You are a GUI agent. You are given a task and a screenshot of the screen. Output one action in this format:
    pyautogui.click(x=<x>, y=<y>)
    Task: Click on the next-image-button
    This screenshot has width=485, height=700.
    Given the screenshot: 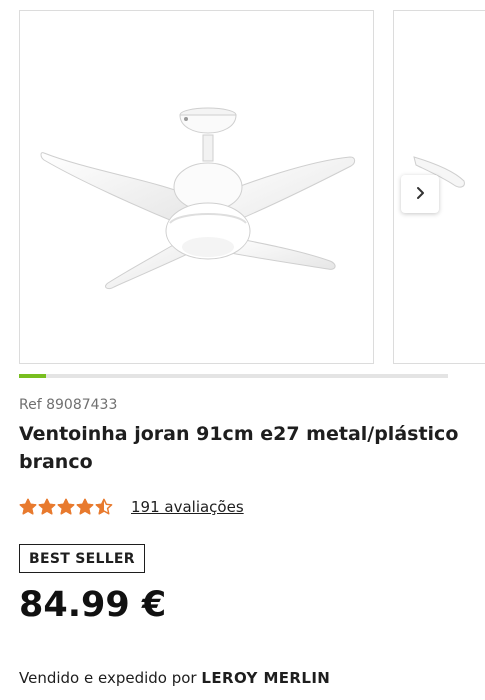 What is the action you would take?
    pyautogui.click(x=420, y=194)
    